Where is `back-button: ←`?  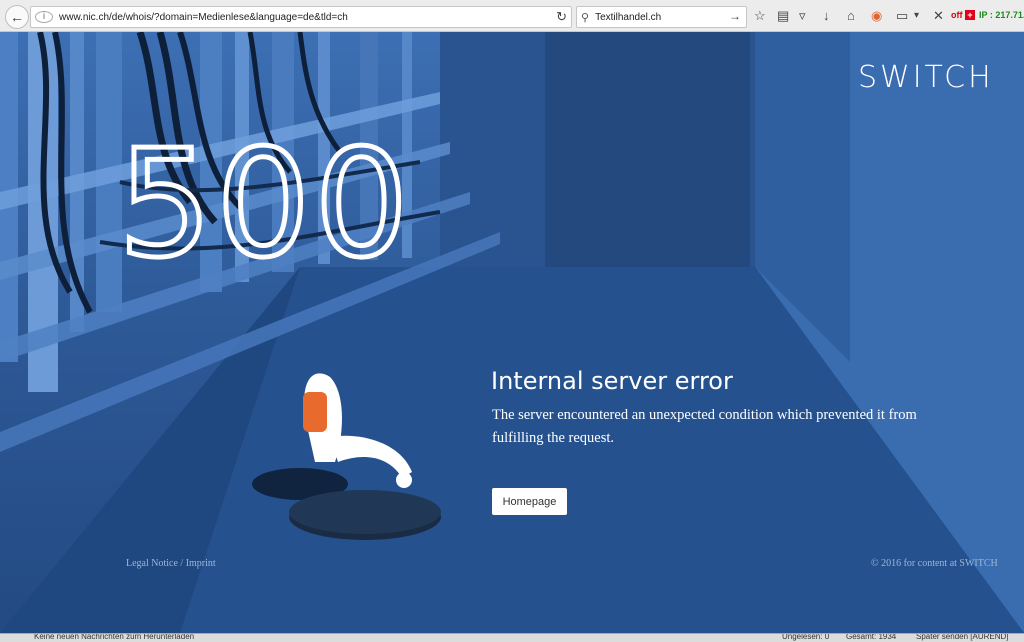 back-button: ← is located at coordinates (17, 17).